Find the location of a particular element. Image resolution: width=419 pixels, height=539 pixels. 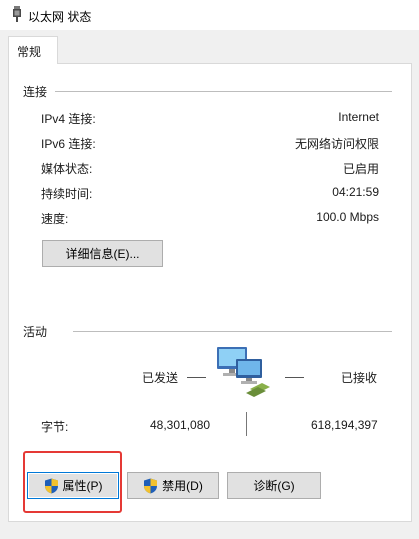

window-frame-left is located at coordinates (4, 284).